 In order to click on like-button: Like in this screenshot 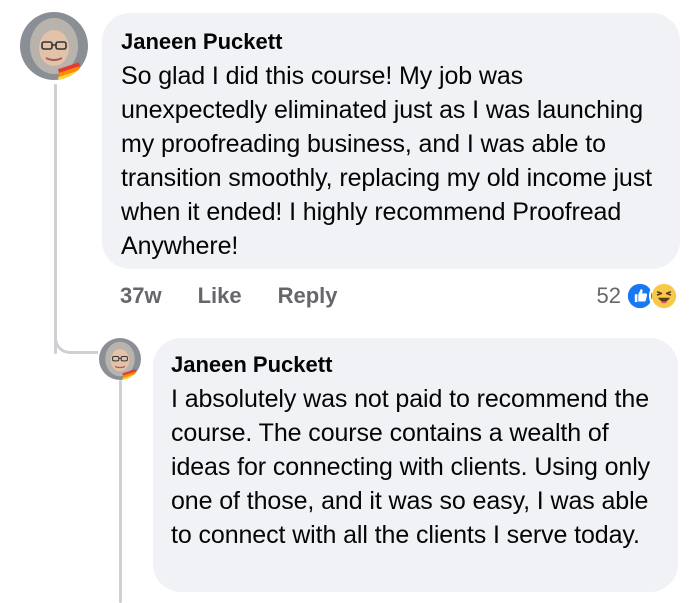, I will do `click(220, 296)`.